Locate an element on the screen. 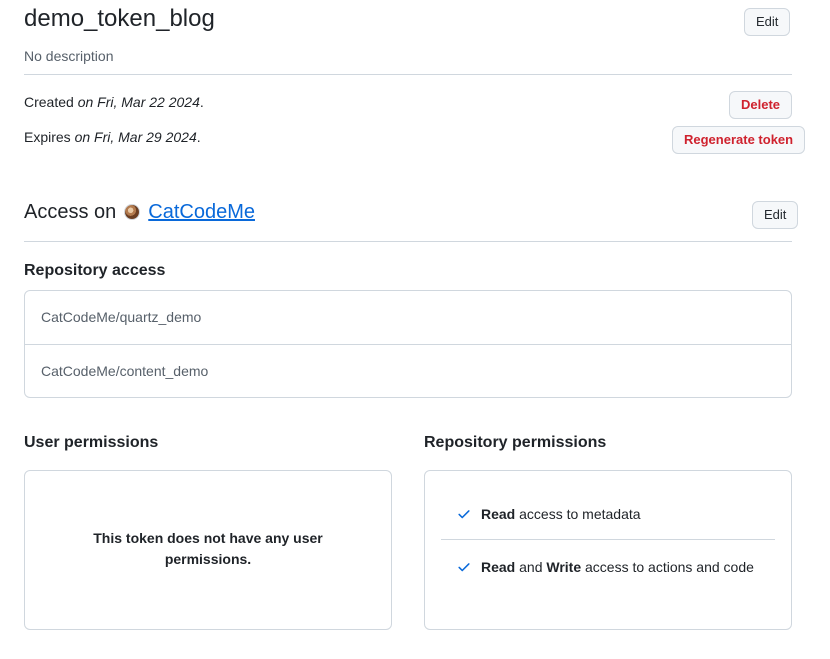  expires-period: . is located at coordinates (198, 137).